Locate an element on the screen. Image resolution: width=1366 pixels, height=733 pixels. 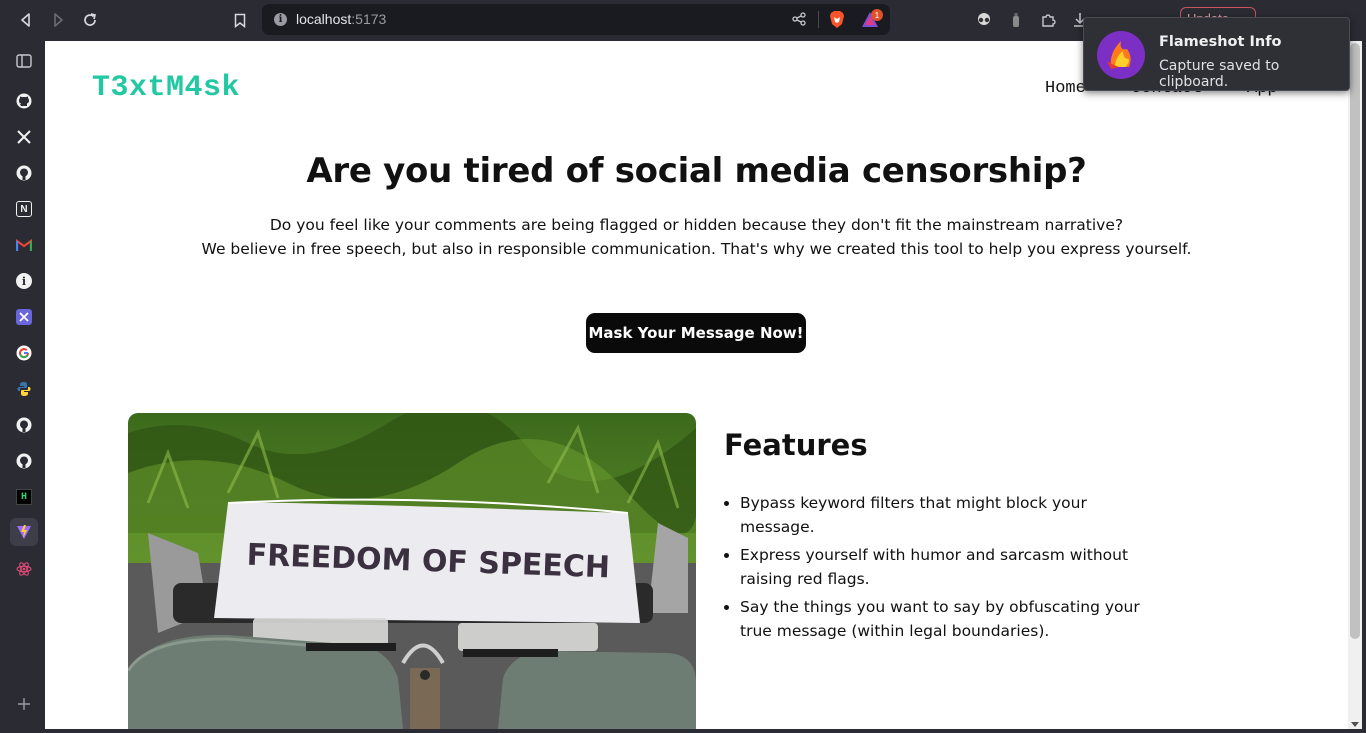
forward-arrow-icon is located at coordinates (58, 20).